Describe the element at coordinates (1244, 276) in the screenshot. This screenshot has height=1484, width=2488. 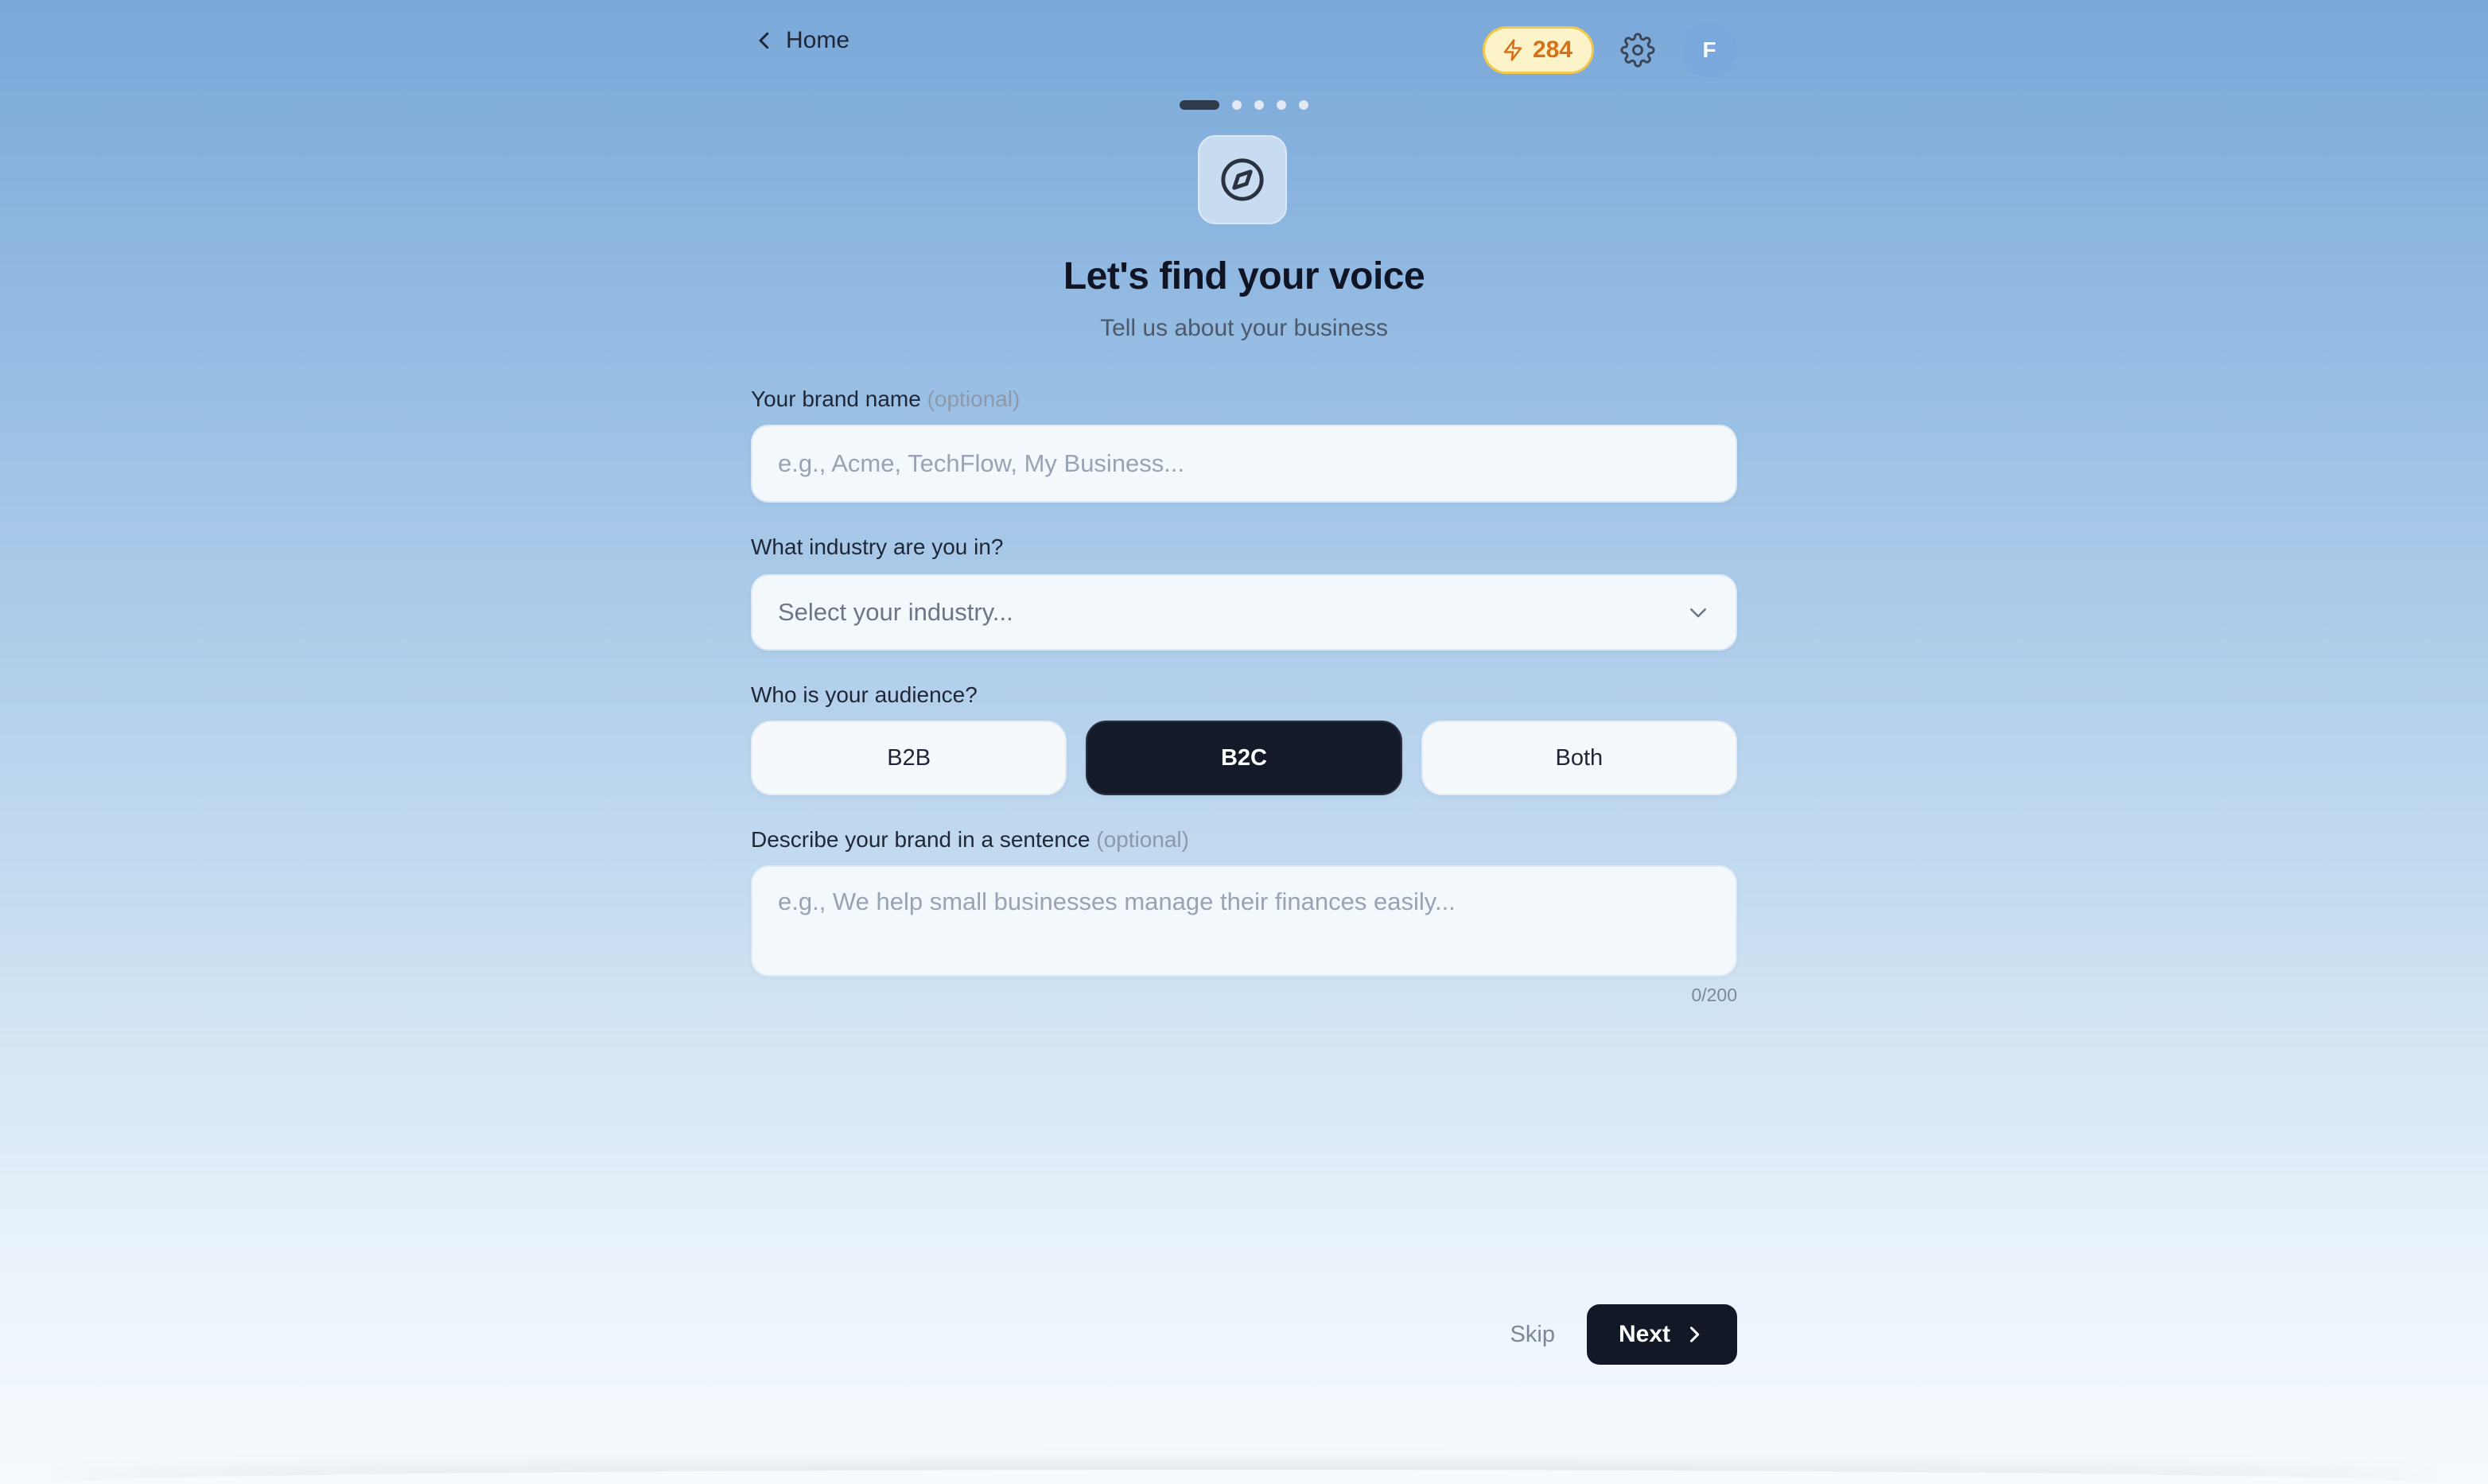
I see `page-title: Let's find your voice` at that location.